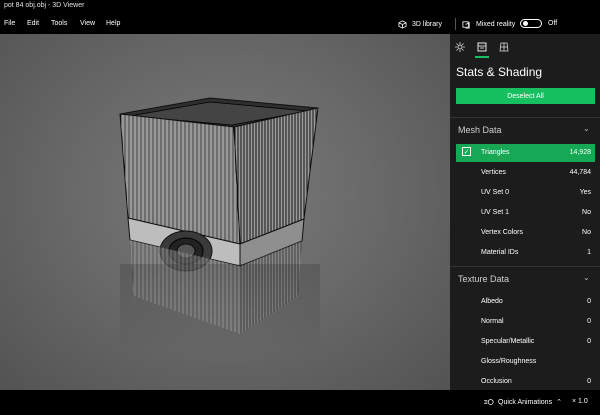 This screenshot has height=415, width=600. What do you see at coordinates (580, 401) in the screenshot?
I see `zoom-level: × 1.0` at bounding box center [580, 401].